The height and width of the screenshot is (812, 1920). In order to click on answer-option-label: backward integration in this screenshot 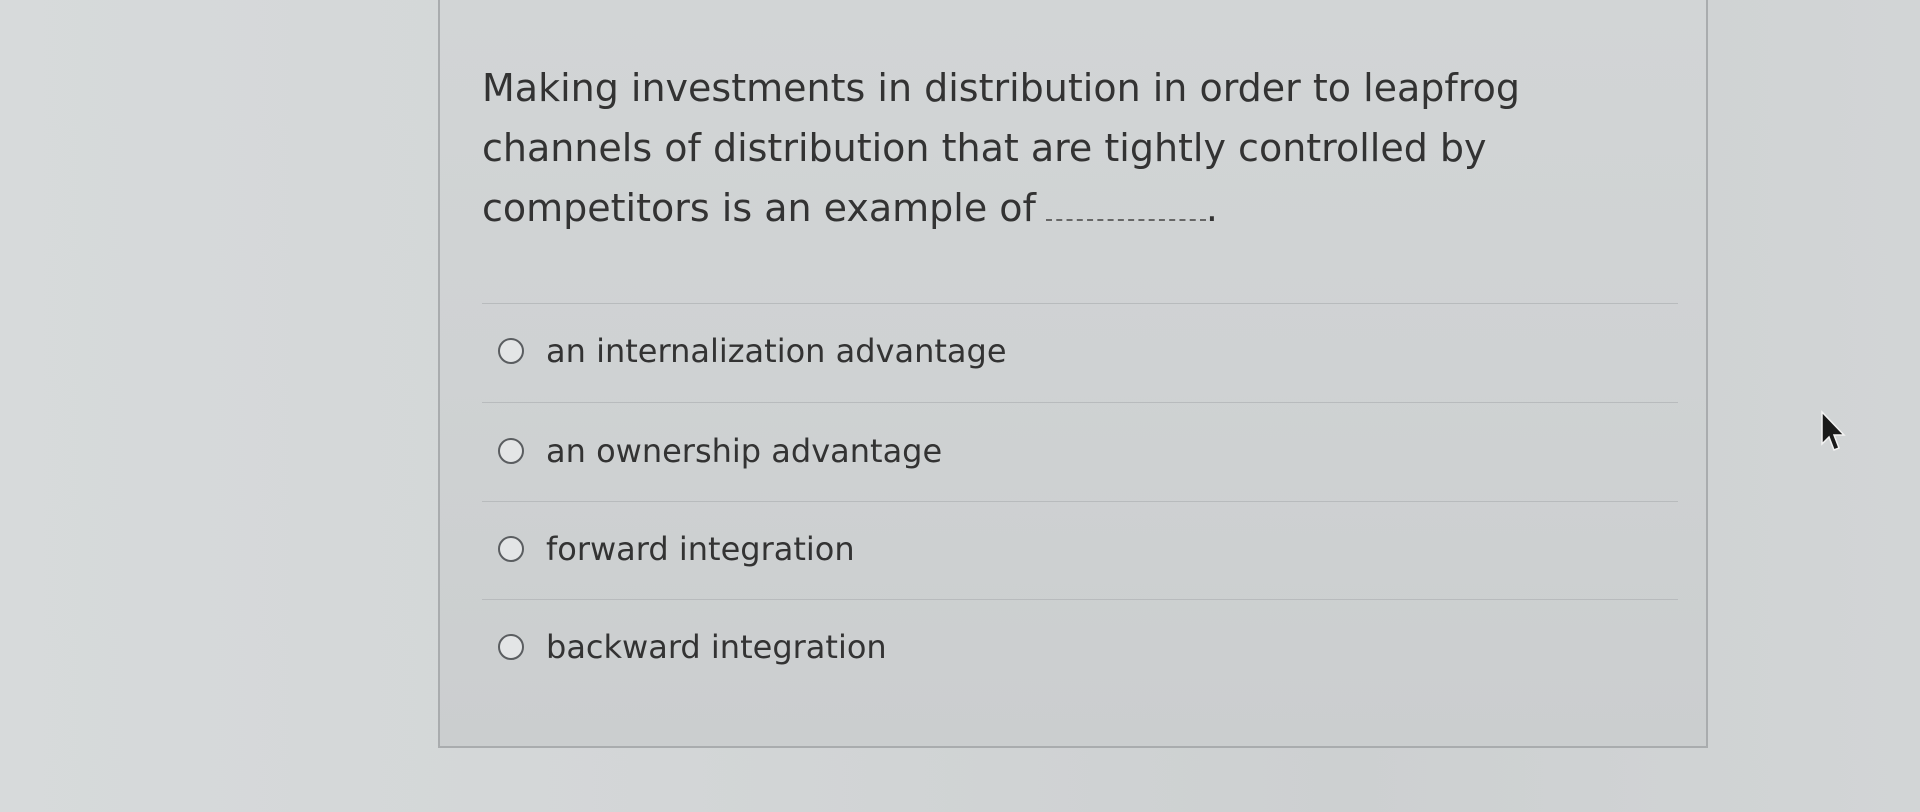, I will do `click(716, 647)`.